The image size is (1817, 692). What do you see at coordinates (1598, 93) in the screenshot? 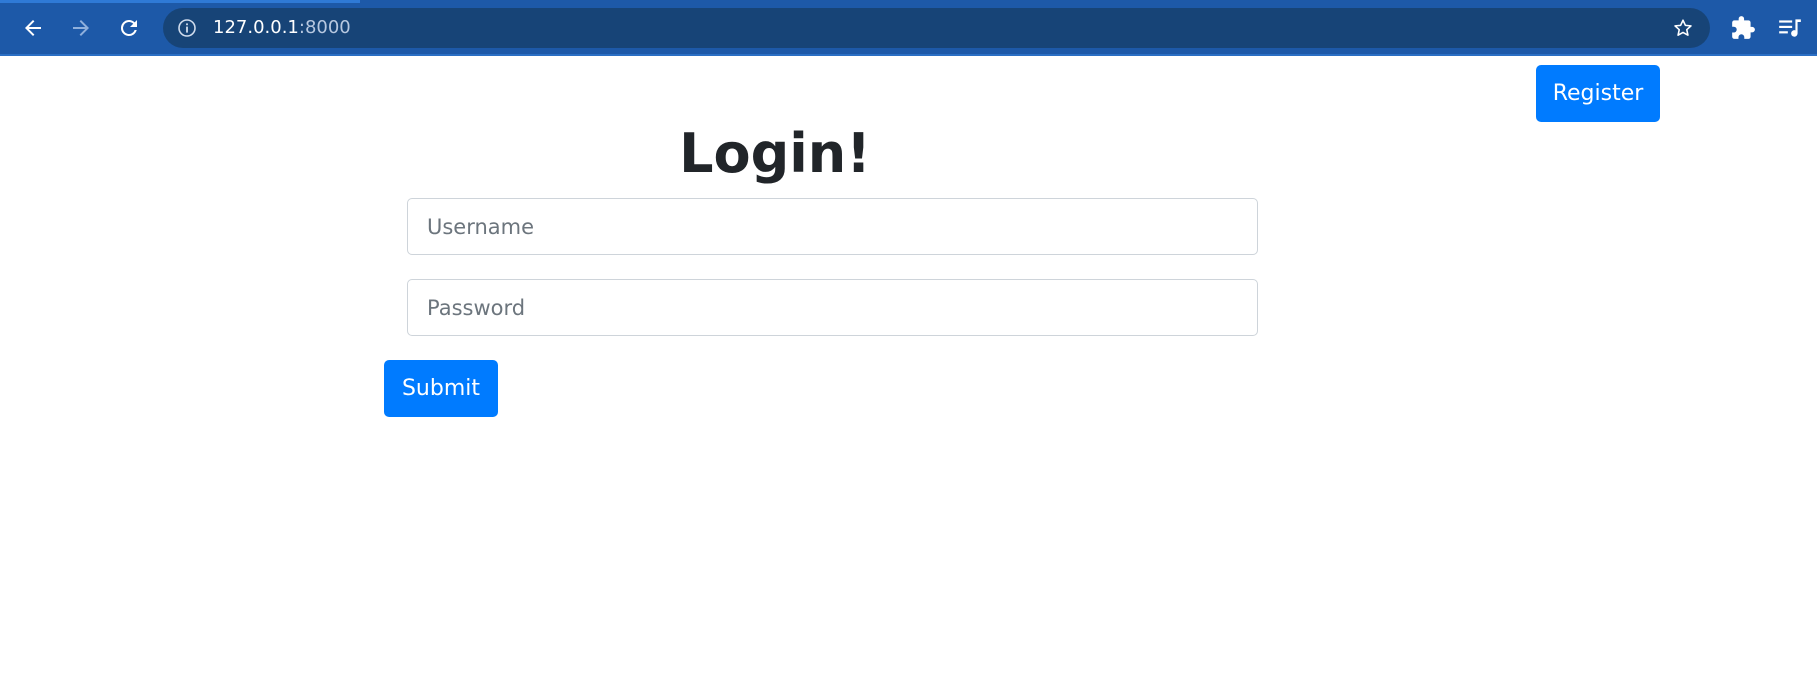
I see `register-button: Register` at bounding box center [1598, 93].